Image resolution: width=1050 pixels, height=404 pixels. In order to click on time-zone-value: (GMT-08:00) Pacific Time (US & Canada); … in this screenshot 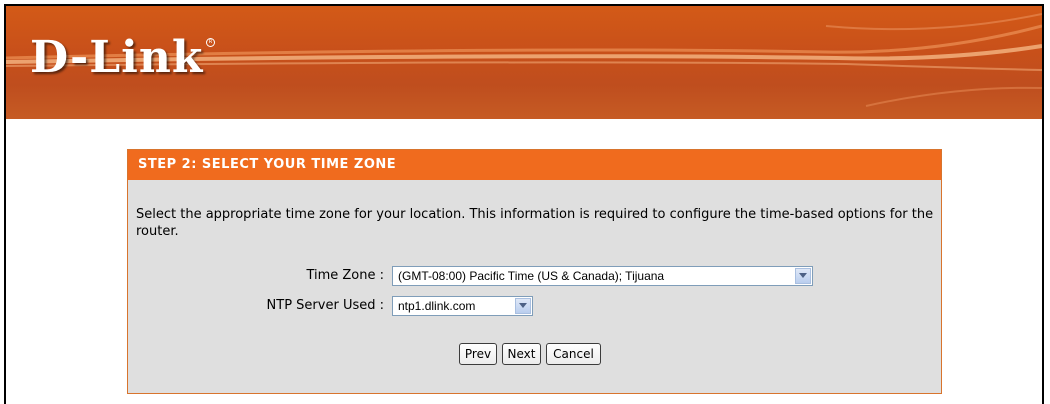, I will do `click(531, 276)`.